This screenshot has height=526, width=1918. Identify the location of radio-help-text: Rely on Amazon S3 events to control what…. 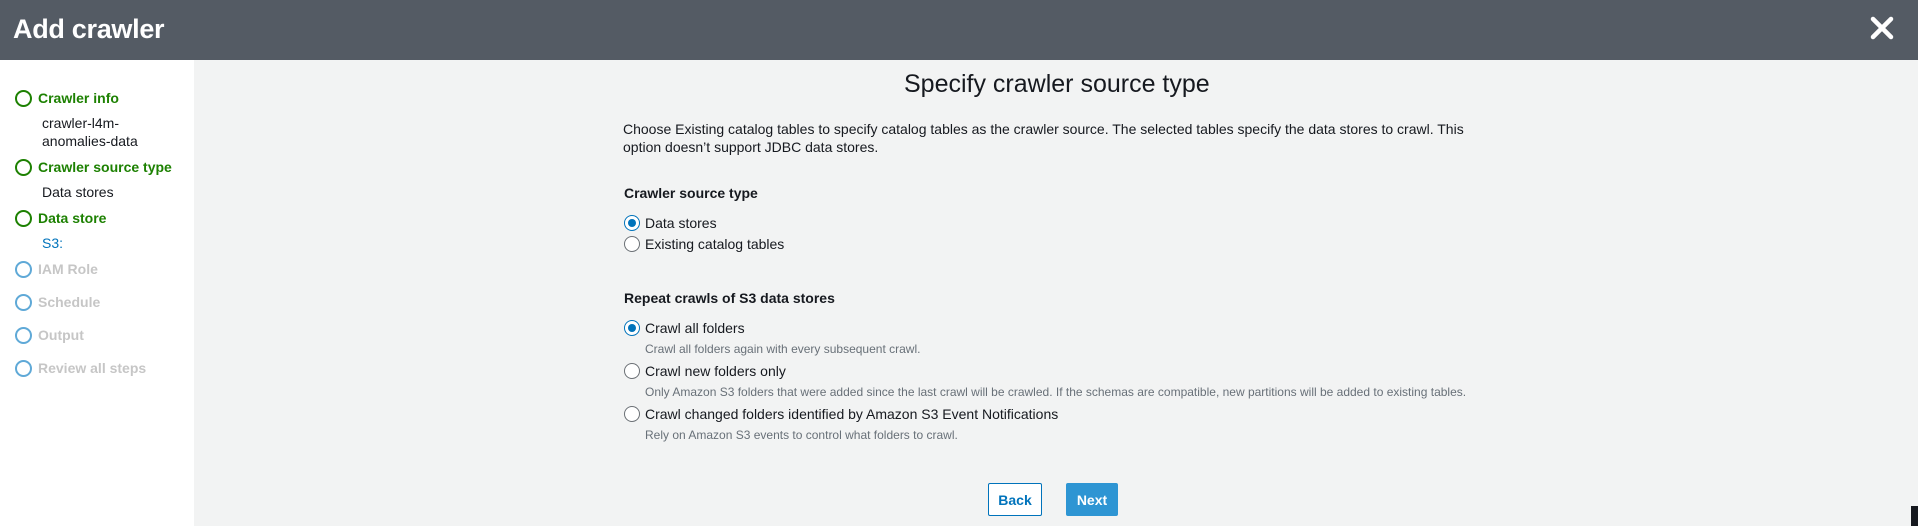
(801, 435).